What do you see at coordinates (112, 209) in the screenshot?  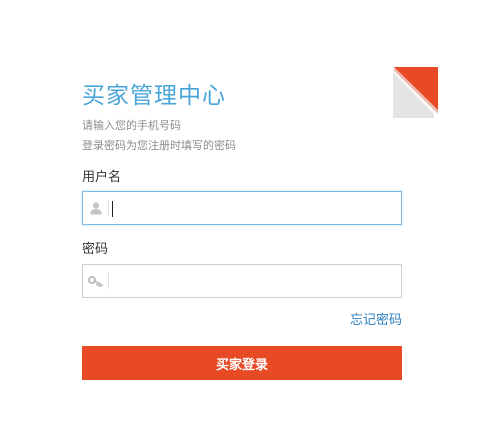 I see `text-caret` at bounding box center [112, 209].